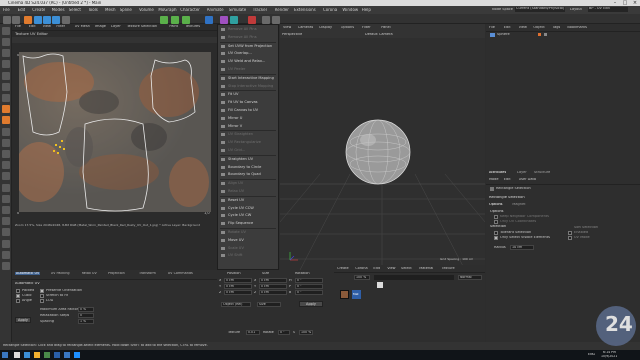 This screenshot has height=360, width=640. Describe the element at coordinates (126, 10) in the screenshot. I see `menu-spline: Spline` at that location.